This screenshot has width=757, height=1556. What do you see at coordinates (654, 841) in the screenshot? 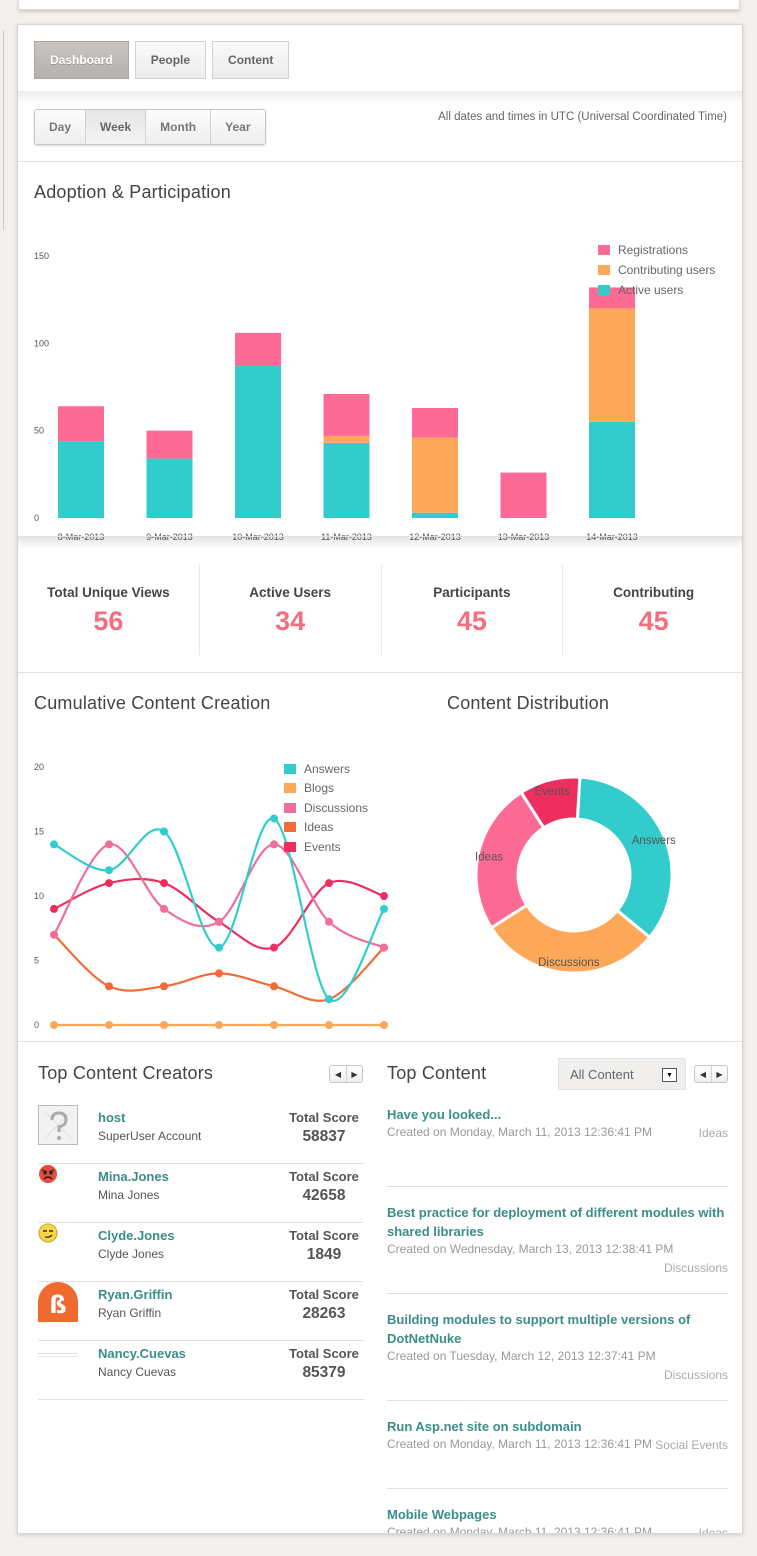
I see `slice-label: Answers` at bounding box center [654, 841].